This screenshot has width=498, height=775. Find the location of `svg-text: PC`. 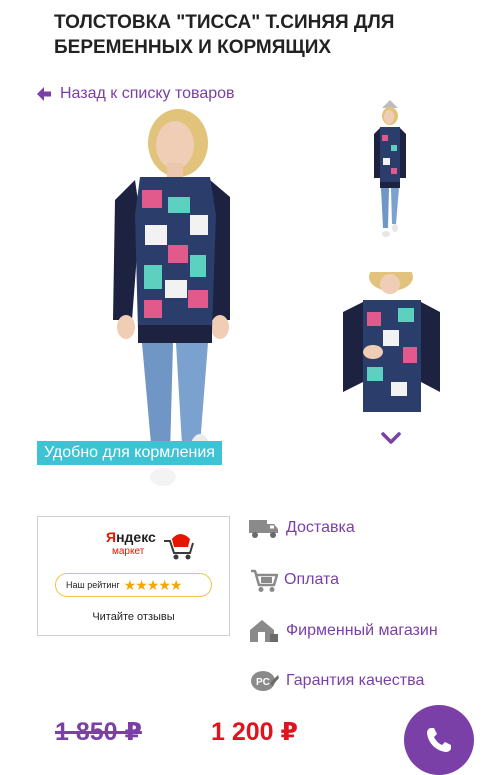

svg-text: PC is located at coordinates (263, 682).